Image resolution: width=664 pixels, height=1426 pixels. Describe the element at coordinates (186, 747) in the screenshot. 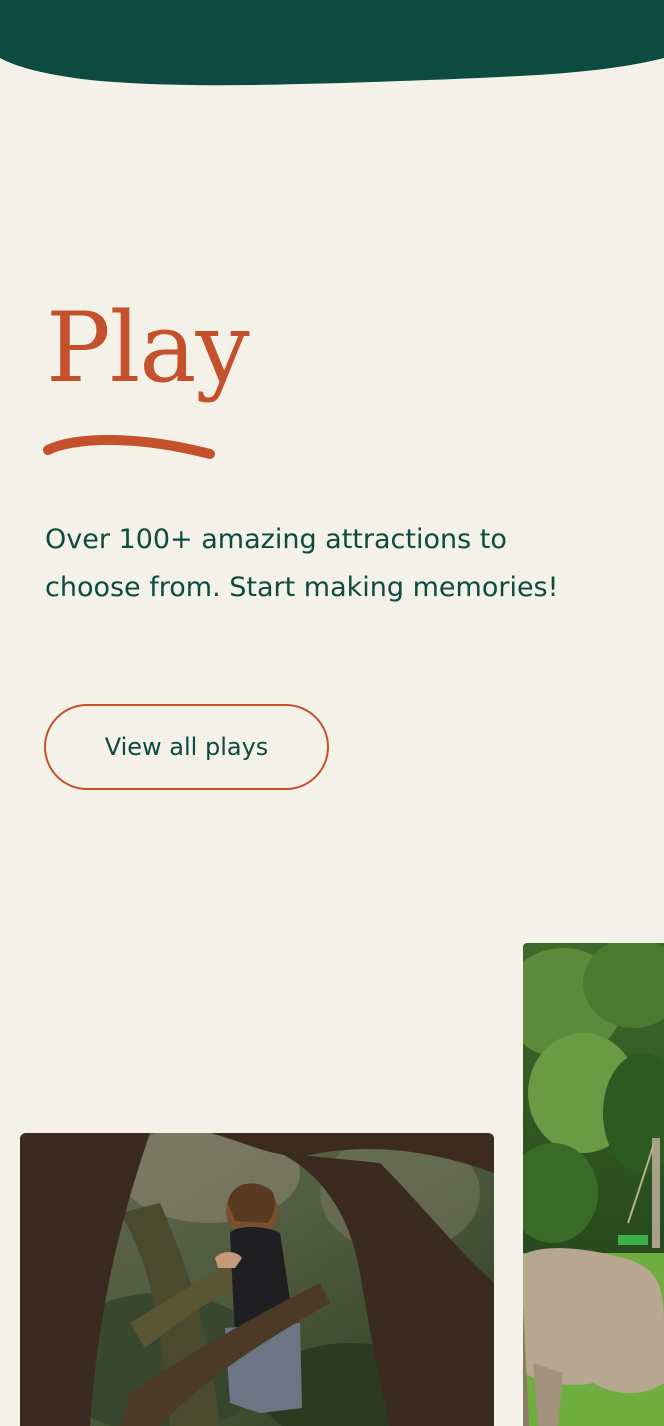

I see `view-all-plays-button: View all plays` at that location.